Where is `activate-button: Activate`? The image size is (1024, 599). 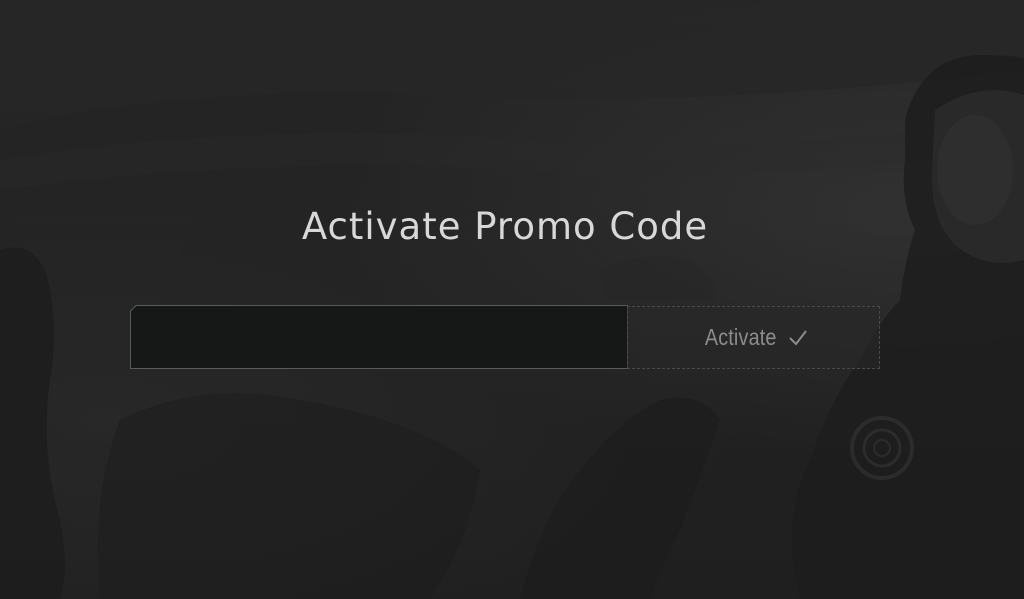
activate-button: Activate is located at coordinates (753, 337).